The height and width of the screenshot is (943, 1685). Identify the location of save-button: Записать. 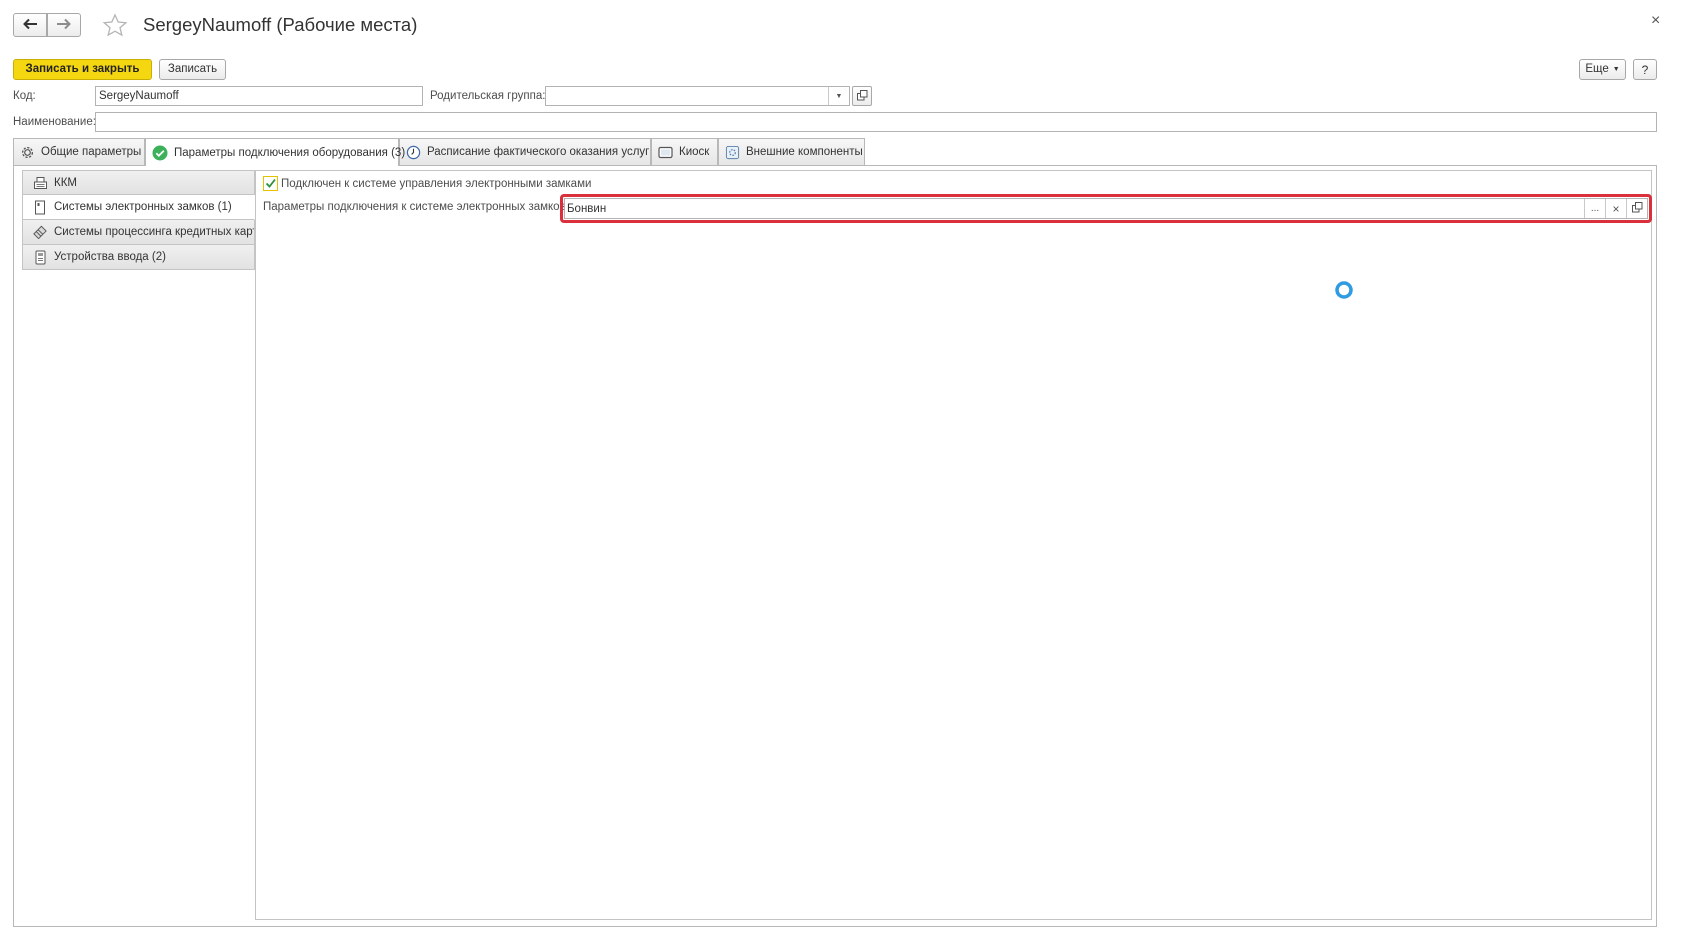
(192, 69).